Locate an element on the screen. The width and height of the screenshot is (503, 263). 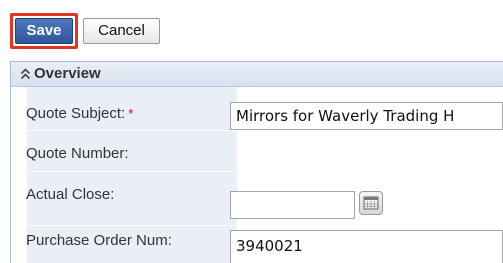
save-button: Save is located at coordinates (44, 31).